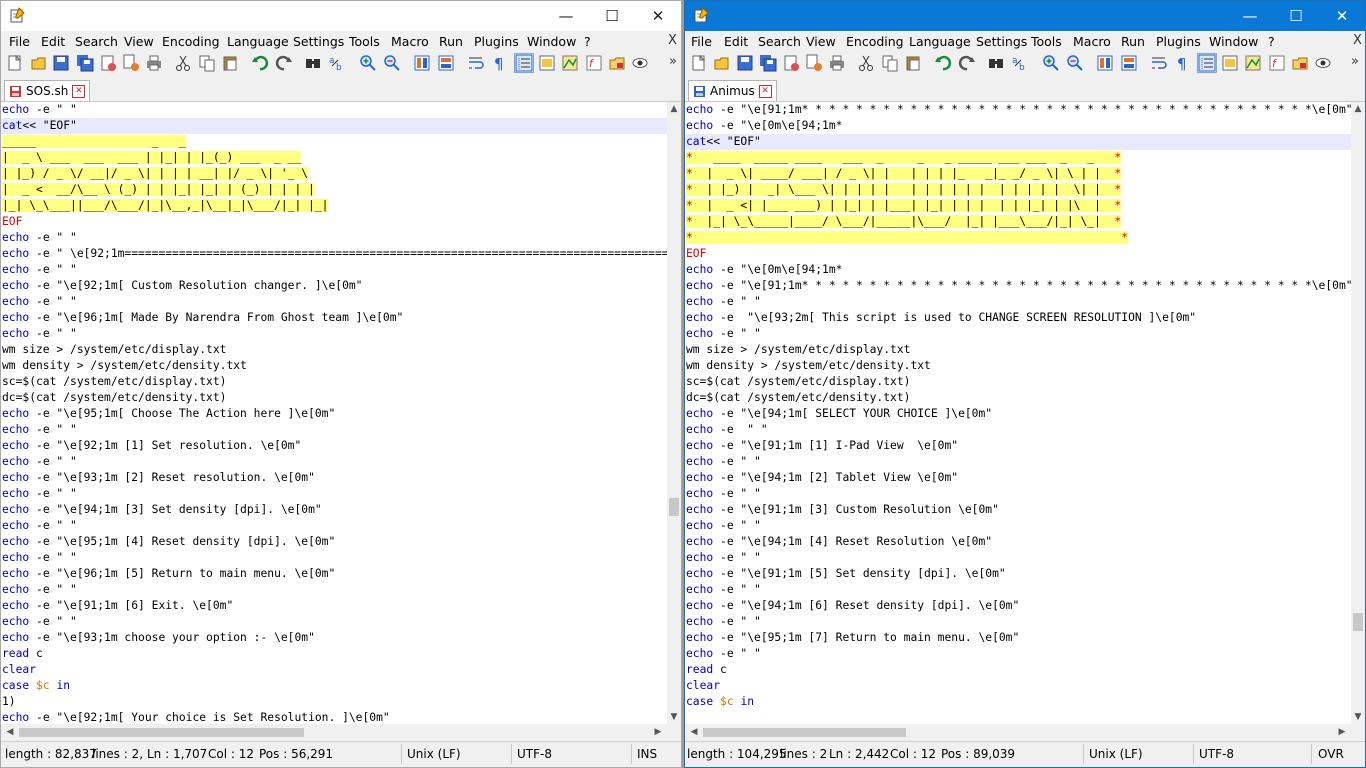 The width and height of the screenshot is (1366, 768). What do you see at coordinates (446, 63) in the screenshot?
I see `sync-horizontal-icon` at bounding box center [446, 63].